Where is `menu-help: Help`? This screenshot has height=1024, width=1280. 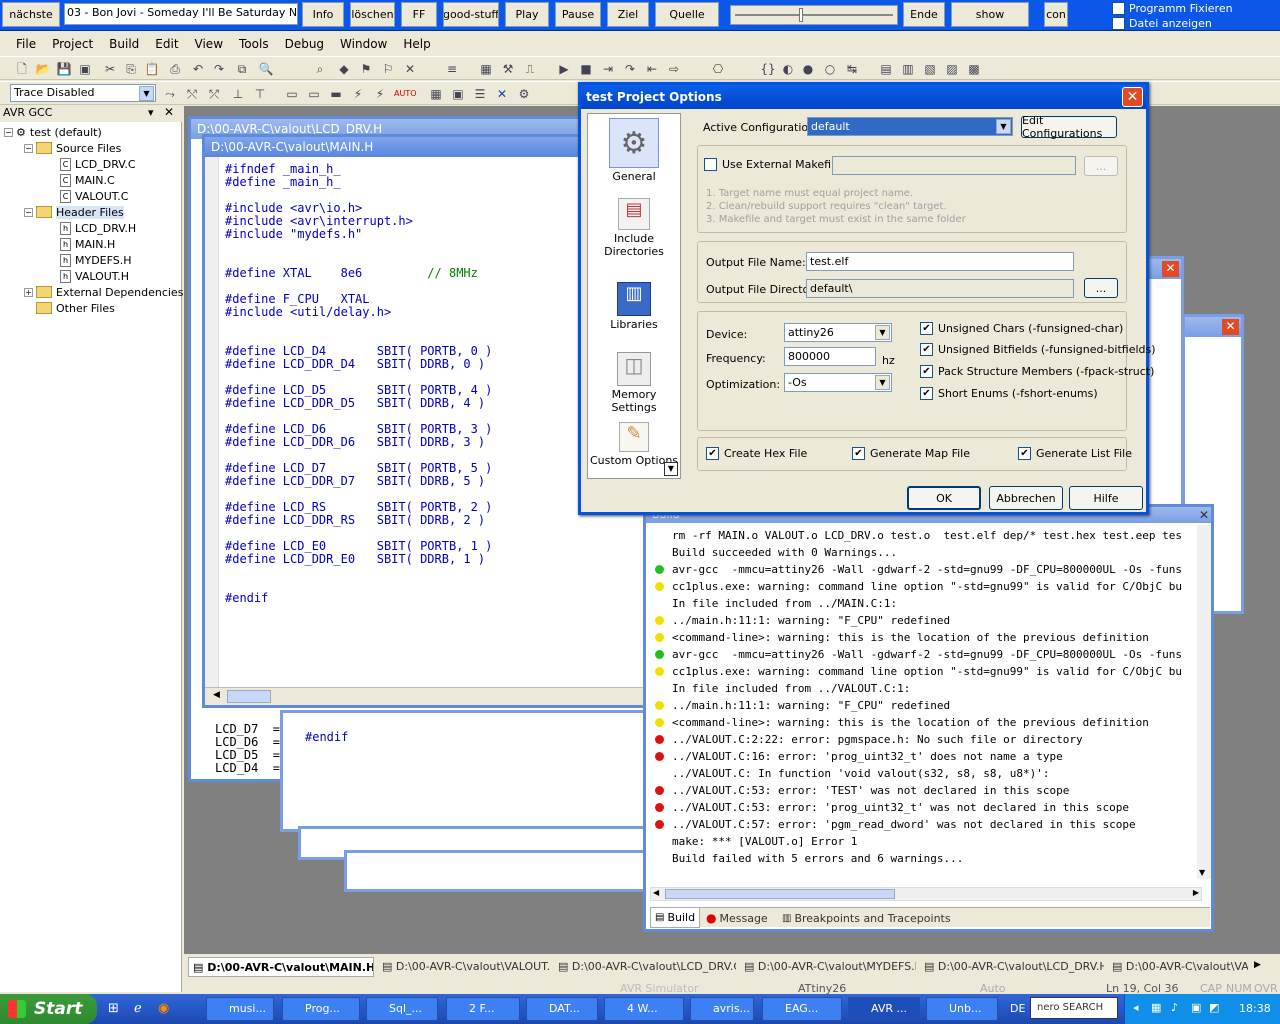
menu-help: Help is located at coordinates (416, 44).